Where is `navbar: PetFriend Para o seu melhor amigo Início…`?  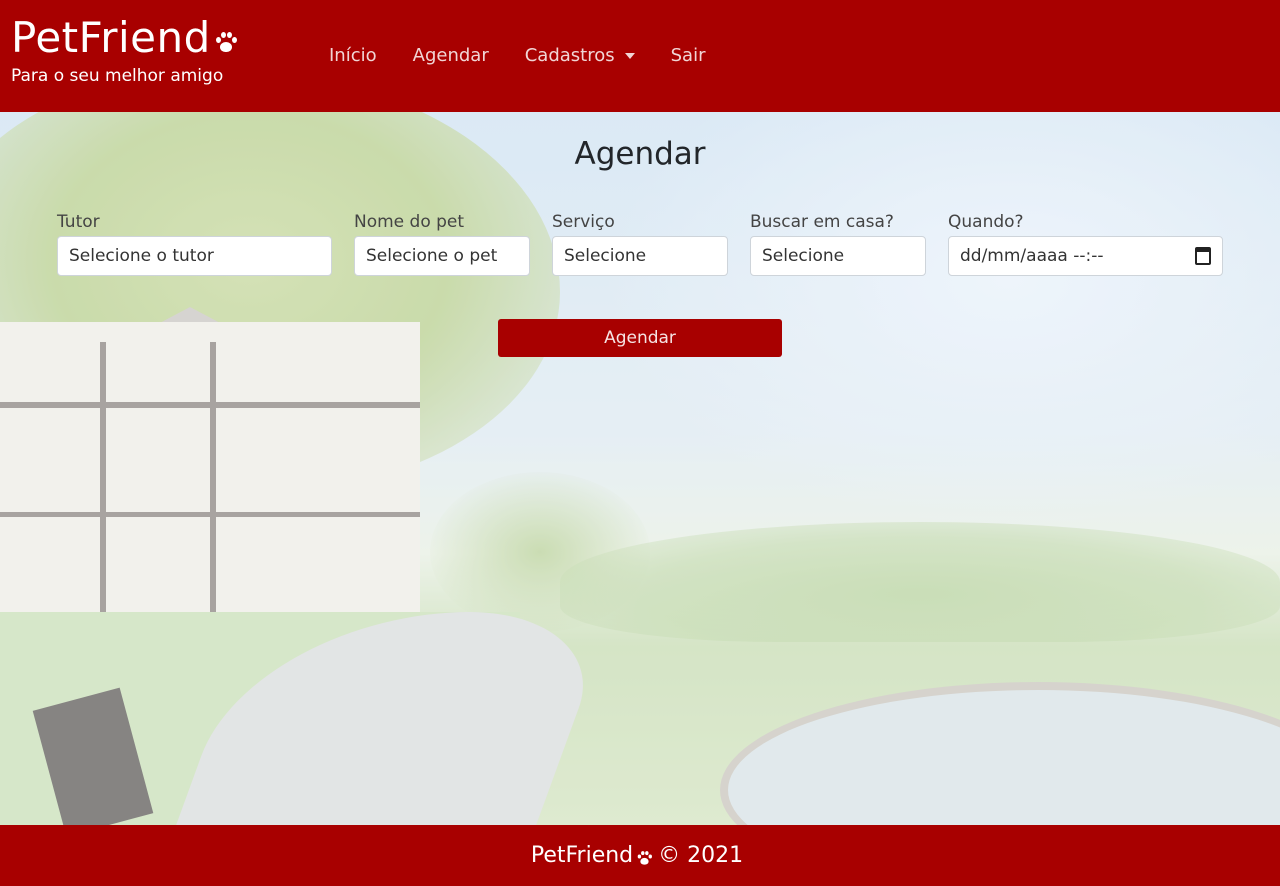 navbar: PetFriend Para o seu melhor amigo Início… is located at coordinates (640, 56).